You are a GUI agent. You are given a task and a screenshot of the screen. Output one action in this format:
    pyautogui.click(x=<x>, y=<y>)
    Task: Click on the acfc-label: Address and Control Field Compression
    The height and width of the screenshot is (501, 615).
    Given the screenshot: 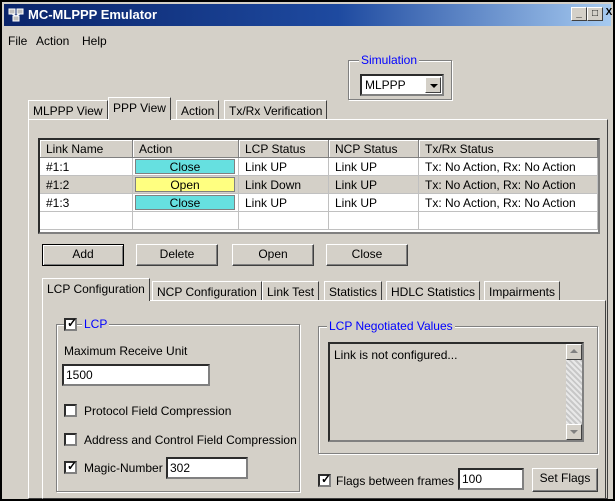 What is the action you would take?
    pyautogui.click(x=190, y=440)
    